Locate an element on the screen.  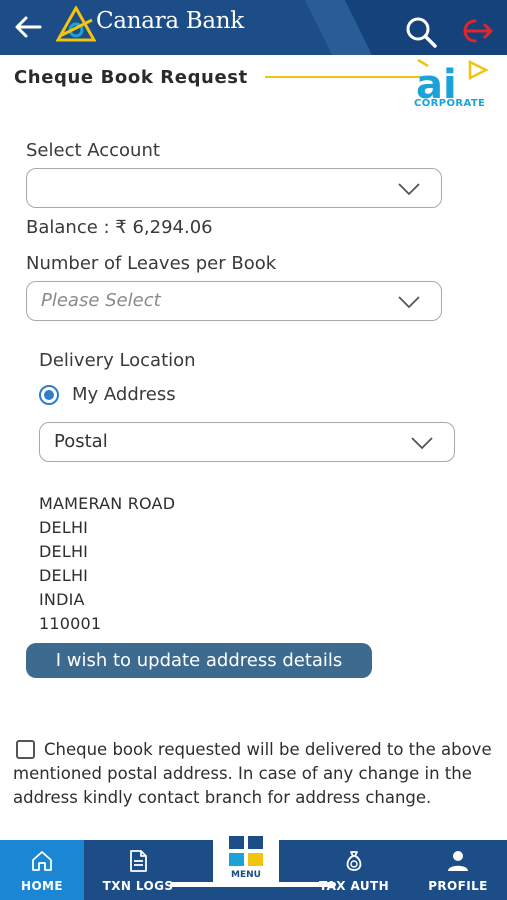
nav-home: HOME is located at coordinates (42, 870).